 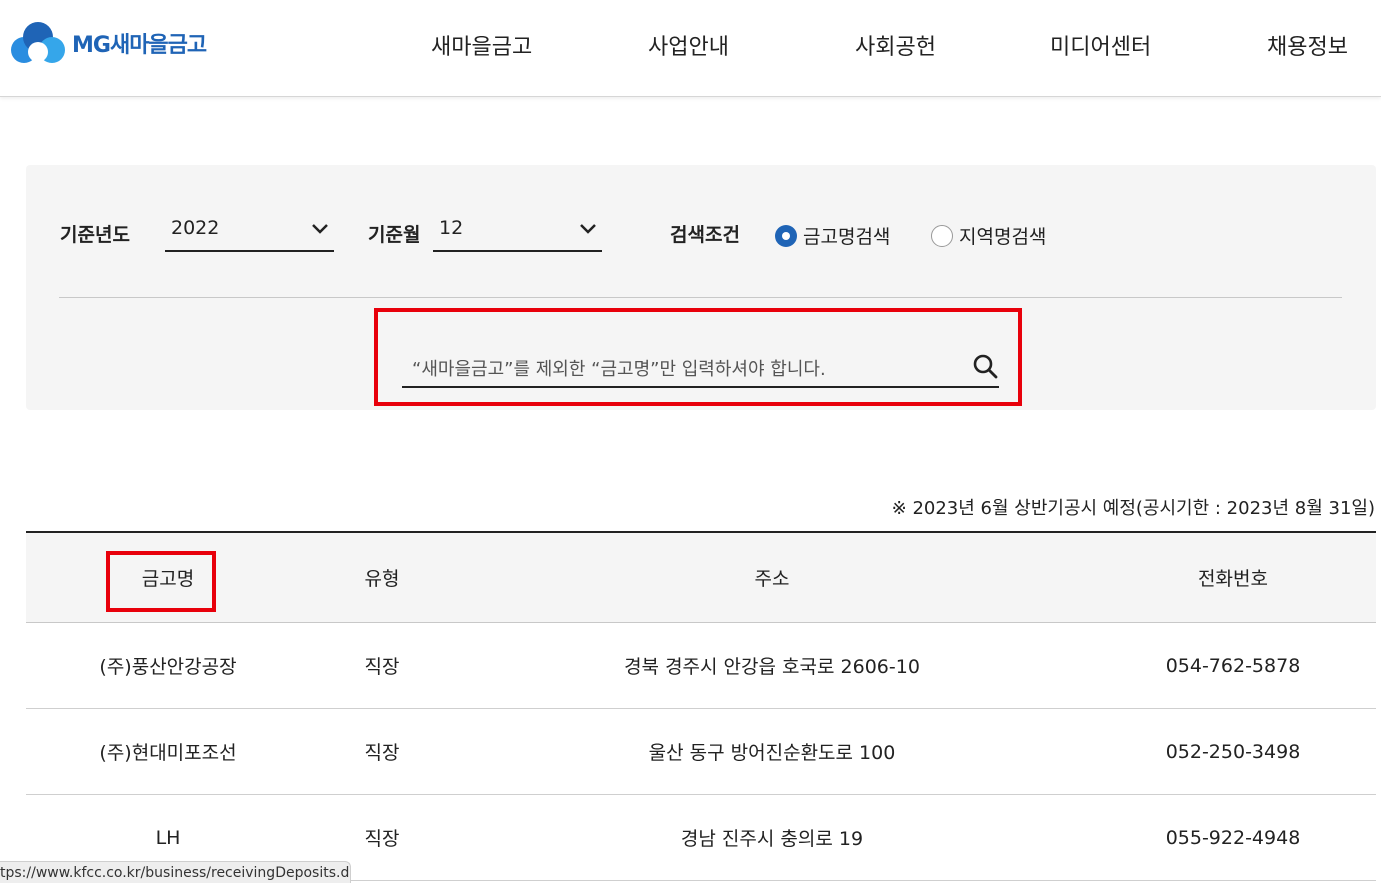 I want to click on col-header-address: 주소, so click(x=772, y=579).